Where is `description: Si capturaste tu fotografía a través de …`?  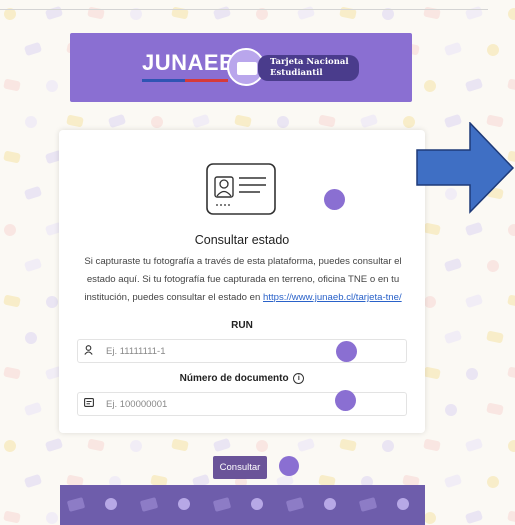
description: Si capturaste tu fotografía a través de … is located at coordinates (243, 280).